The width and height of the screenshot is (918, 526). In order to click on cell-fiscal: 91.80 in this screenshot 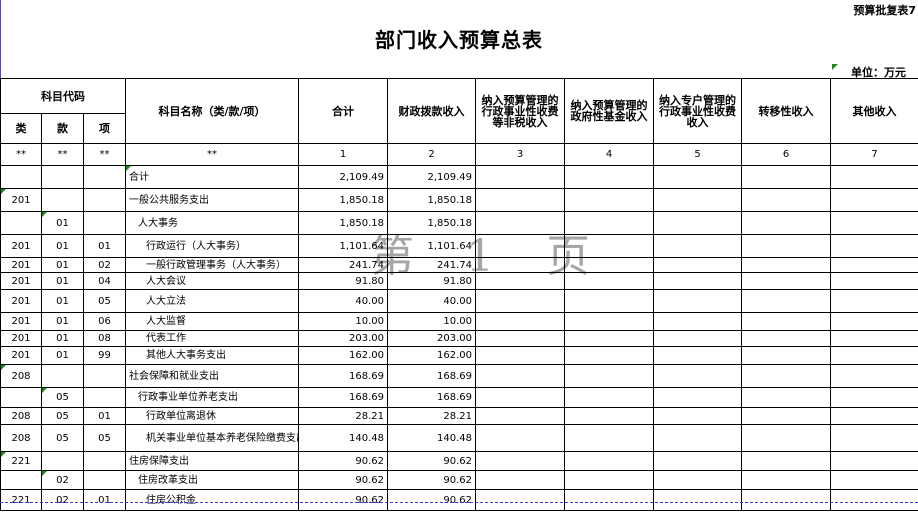, I will do `click(431, 281)`.